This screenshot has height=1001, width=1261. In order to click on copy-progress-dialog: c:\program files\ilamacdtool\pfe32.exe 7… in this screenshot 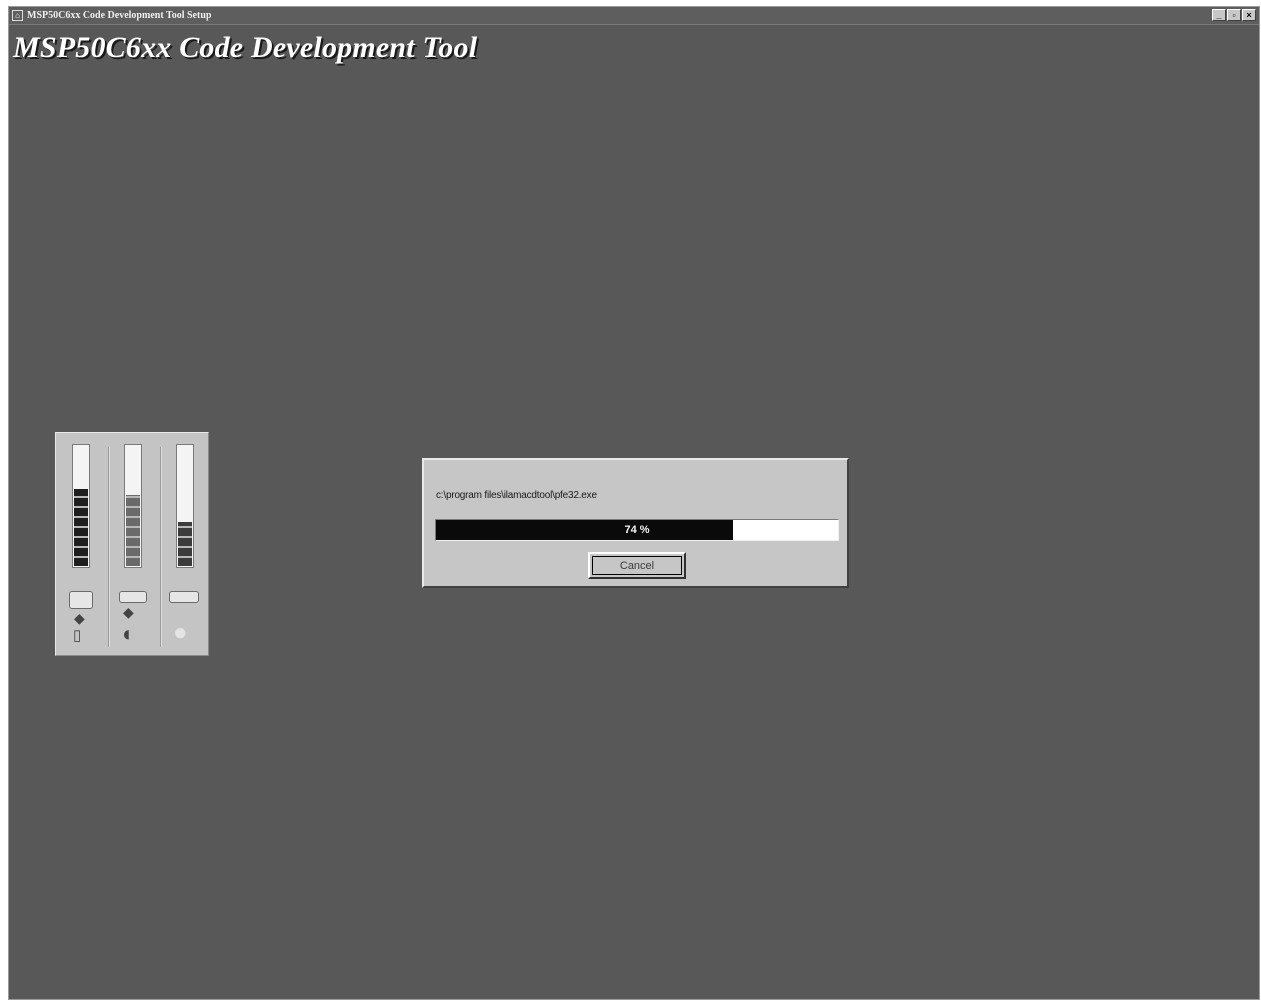, I will do `click(635, 523)`.